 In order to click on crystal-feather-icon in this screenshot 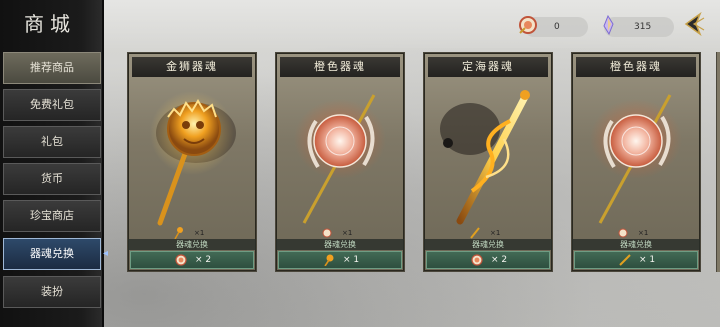, I will do `click(608, 25)`.